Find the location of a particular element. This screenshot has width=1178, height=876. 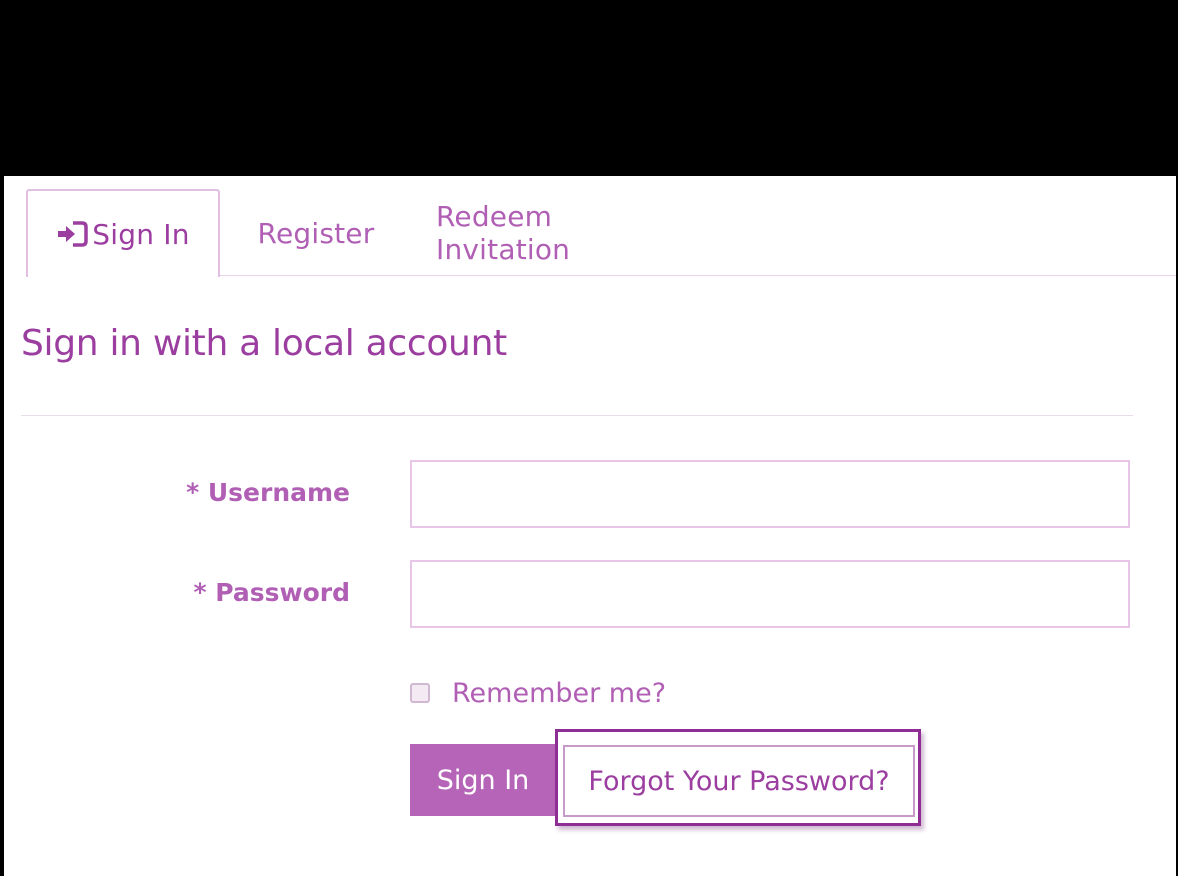

remember-me-option: Remember me? is located at coordinates (538, 693).